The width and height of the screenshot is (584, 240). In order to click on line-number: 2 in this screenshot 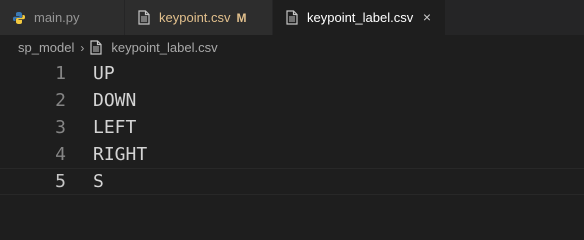, I will do `click(60, 100)`.